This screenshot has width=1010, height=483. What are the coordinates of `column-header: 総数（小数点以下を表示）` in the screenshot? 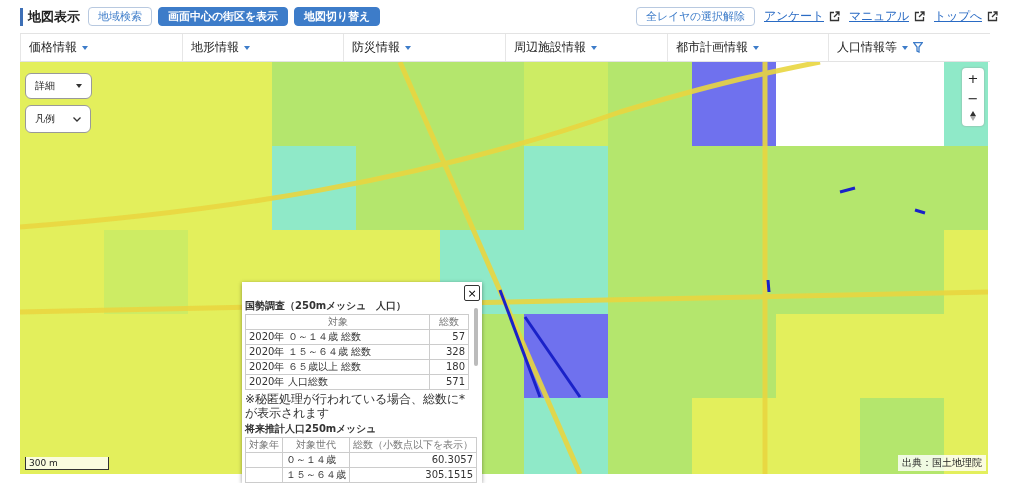 It's located at (413, 445).